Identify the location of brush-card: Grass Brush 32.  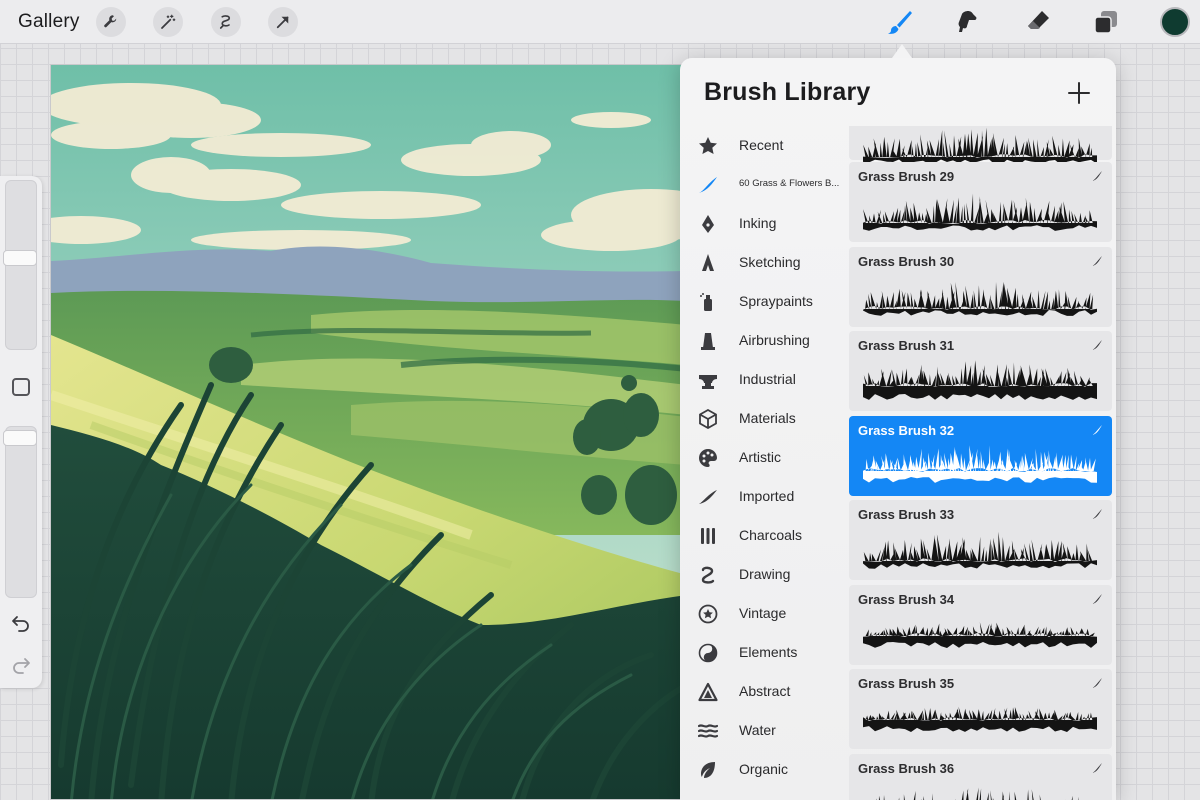
(980, 456).